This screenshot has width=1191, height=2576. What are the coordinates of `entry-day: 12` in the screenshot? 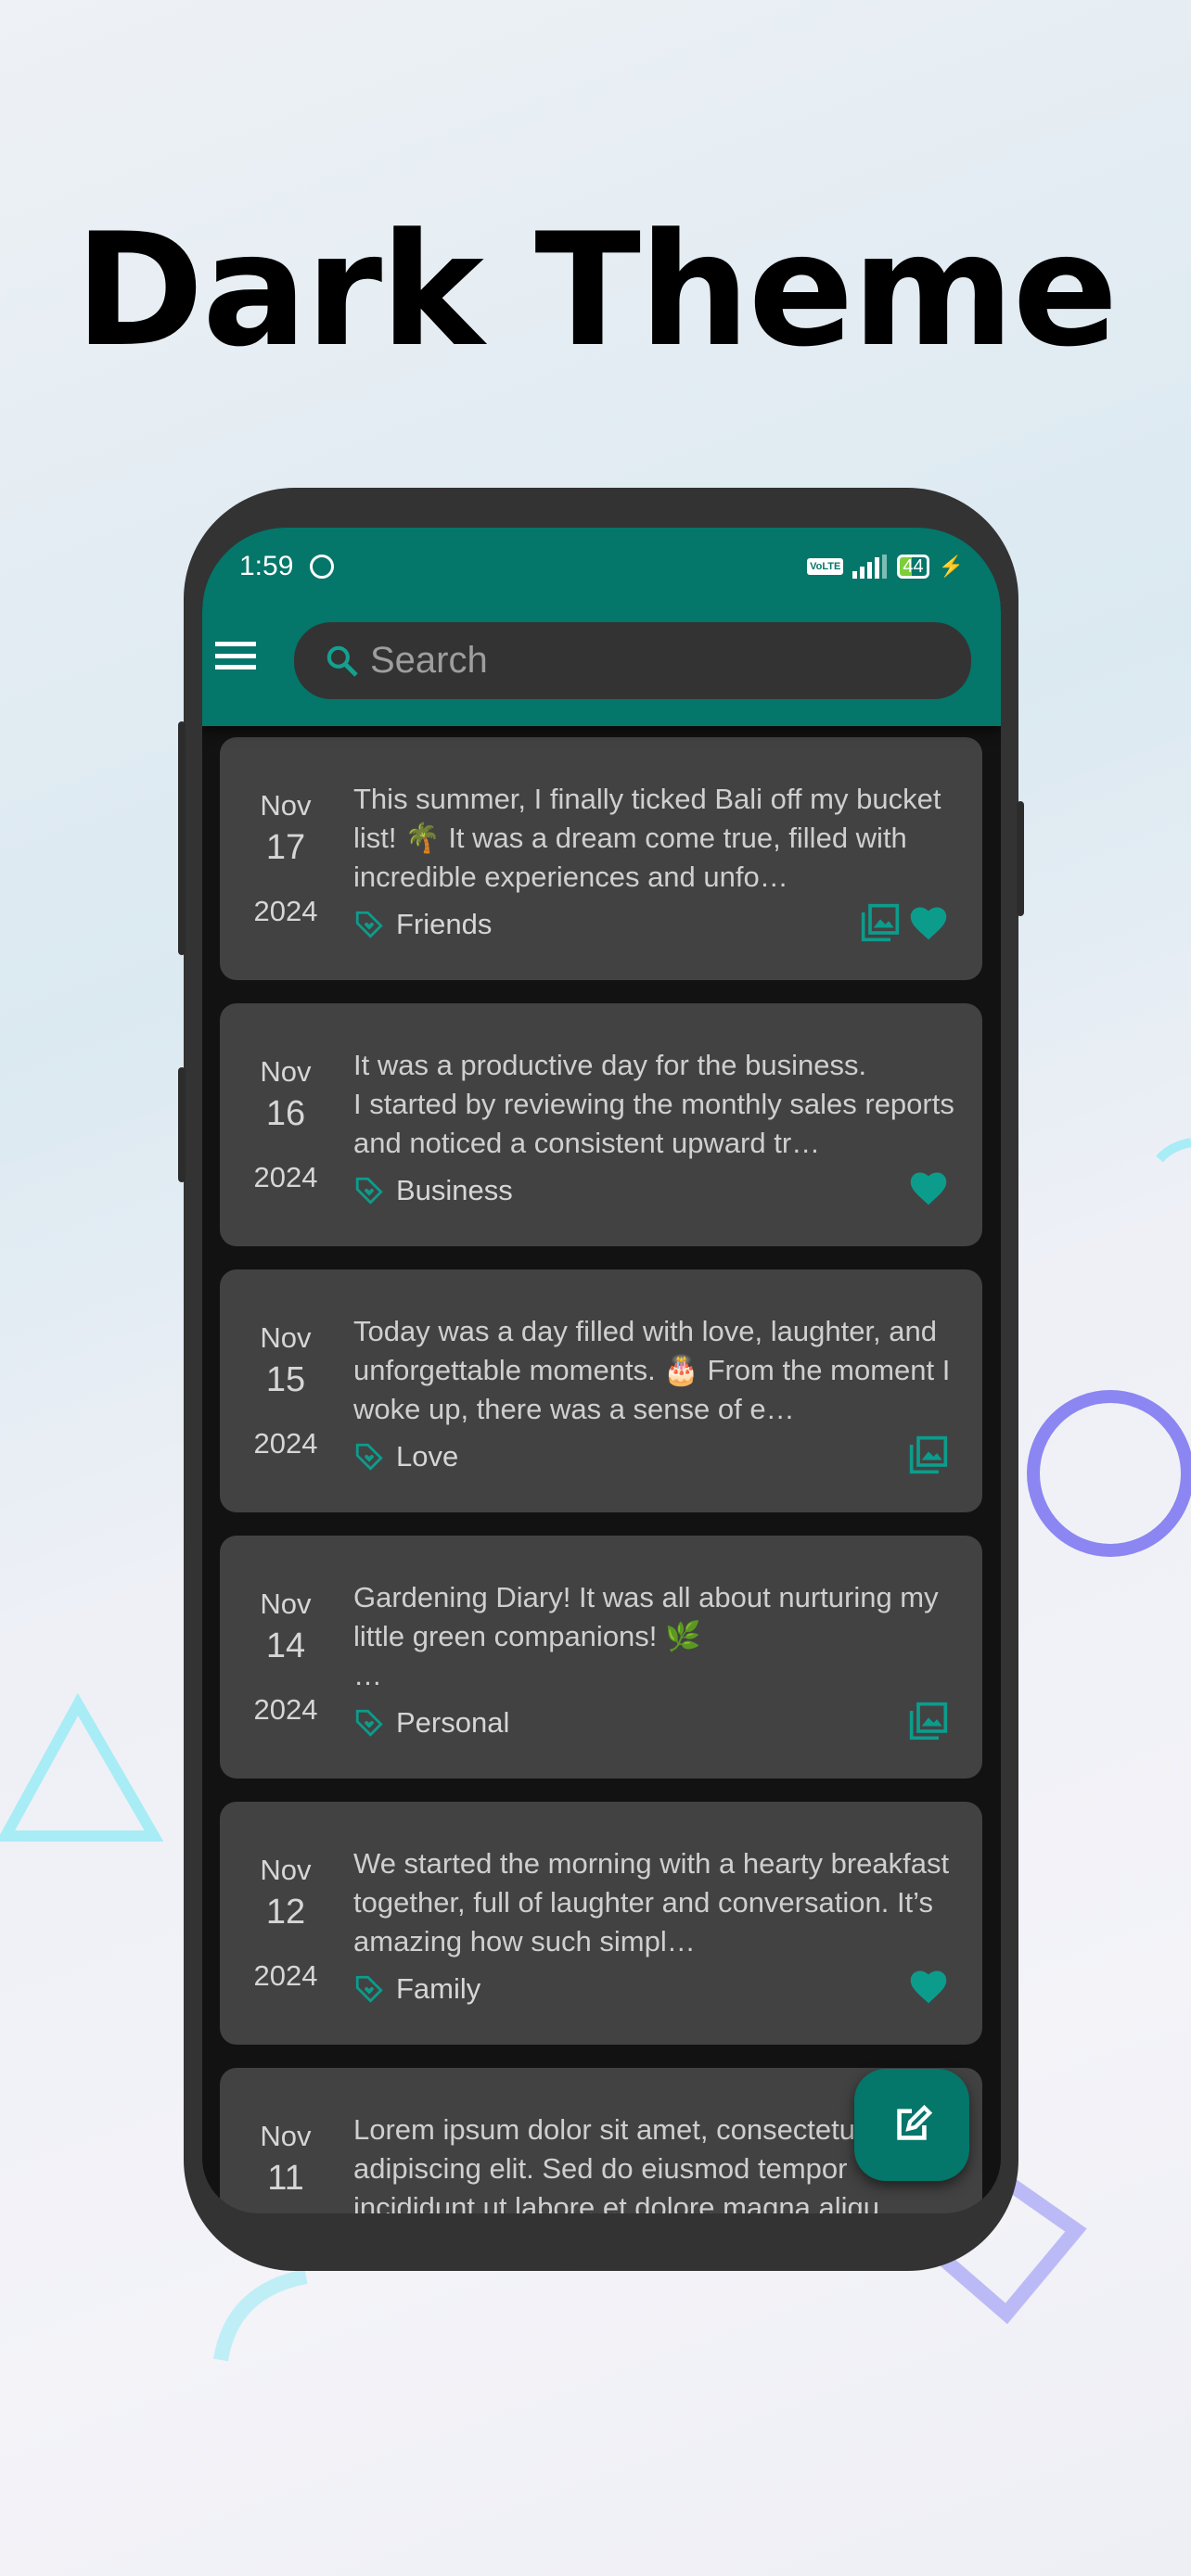 It's located at (285, 1913).